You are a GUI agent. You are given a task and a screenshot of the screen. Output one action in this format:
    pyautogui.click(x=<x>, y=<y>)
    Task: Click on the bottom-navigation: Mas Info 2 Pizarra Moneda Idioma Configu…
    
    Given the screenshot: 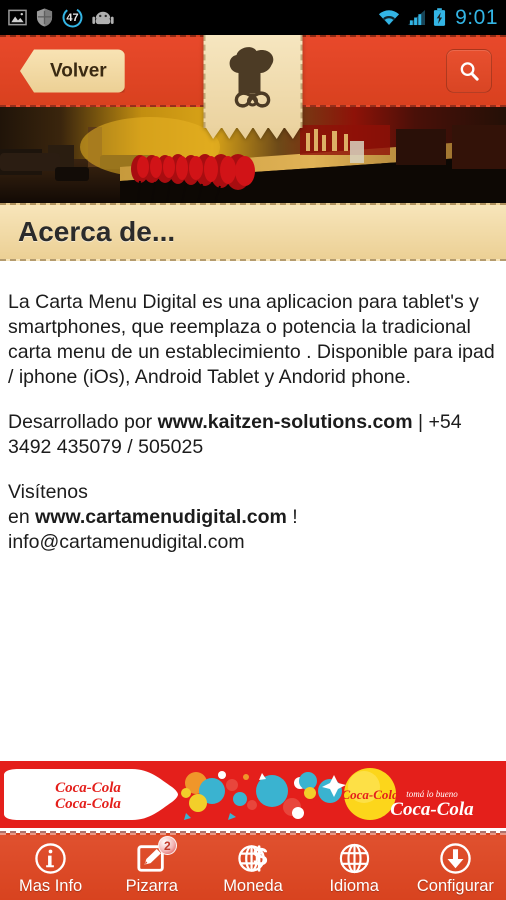 What is the action you would take?
    pyautogui.click(x=253, y=866)
    